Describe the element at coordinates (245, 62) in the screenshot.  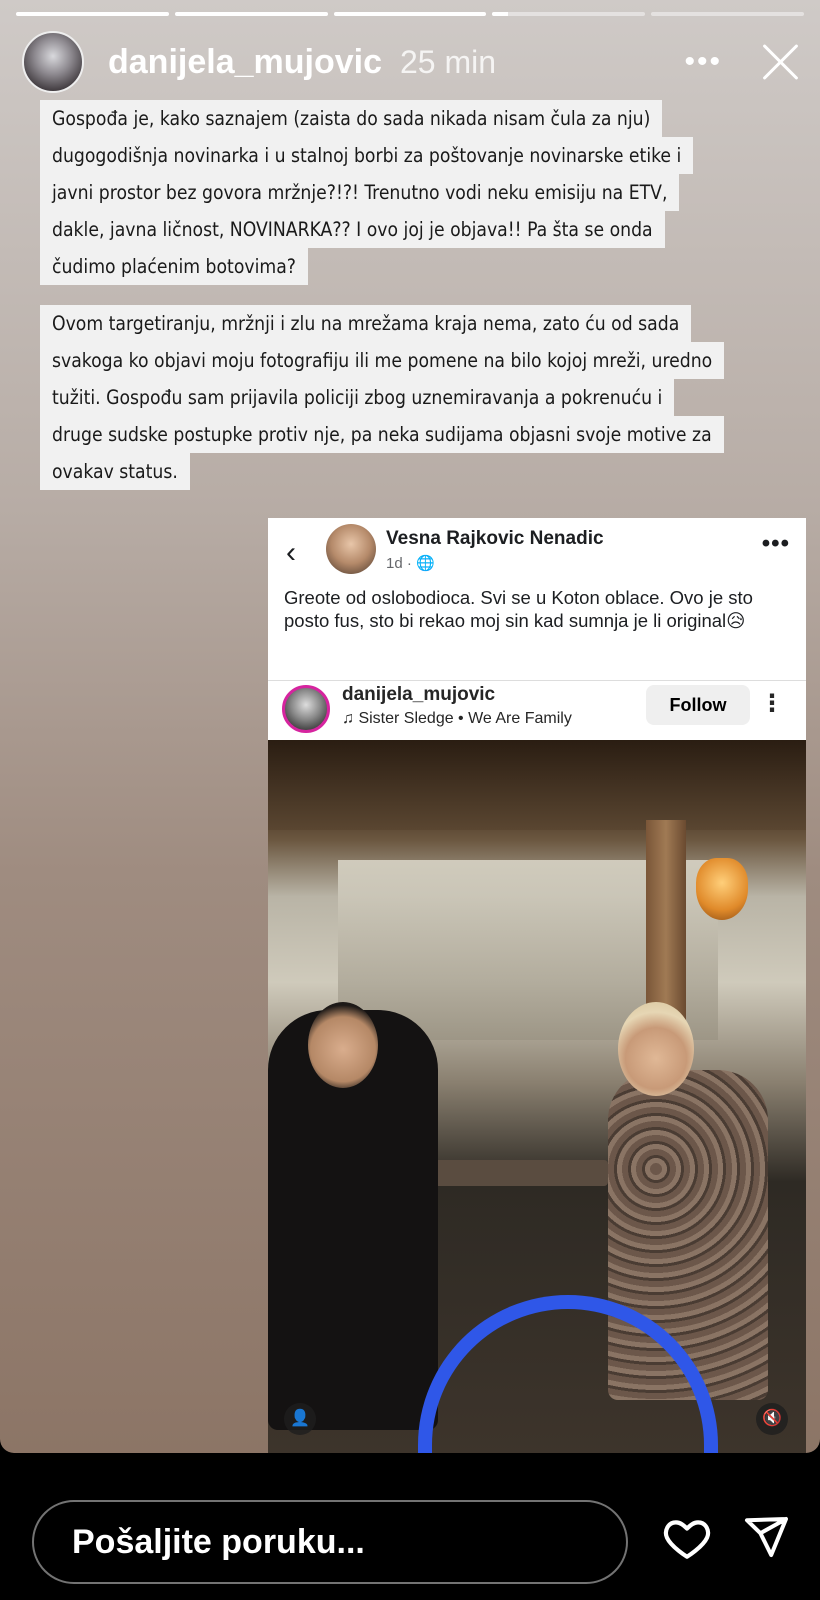
I see `story-username: danijela_mujovic` at that location.